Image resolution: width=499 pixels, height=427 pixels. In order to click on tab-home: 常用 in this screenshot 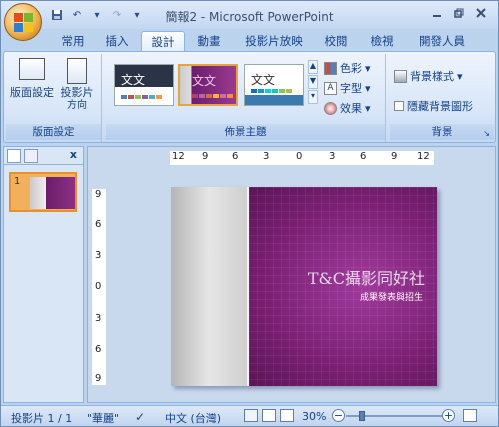, I will do `click(73, 41)`.